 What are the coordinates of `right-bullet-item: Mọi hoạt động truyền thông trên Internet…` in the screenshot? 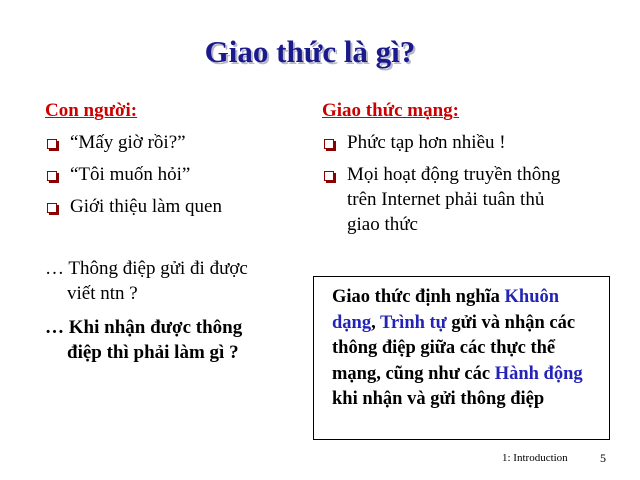 It's located at (442, 199).